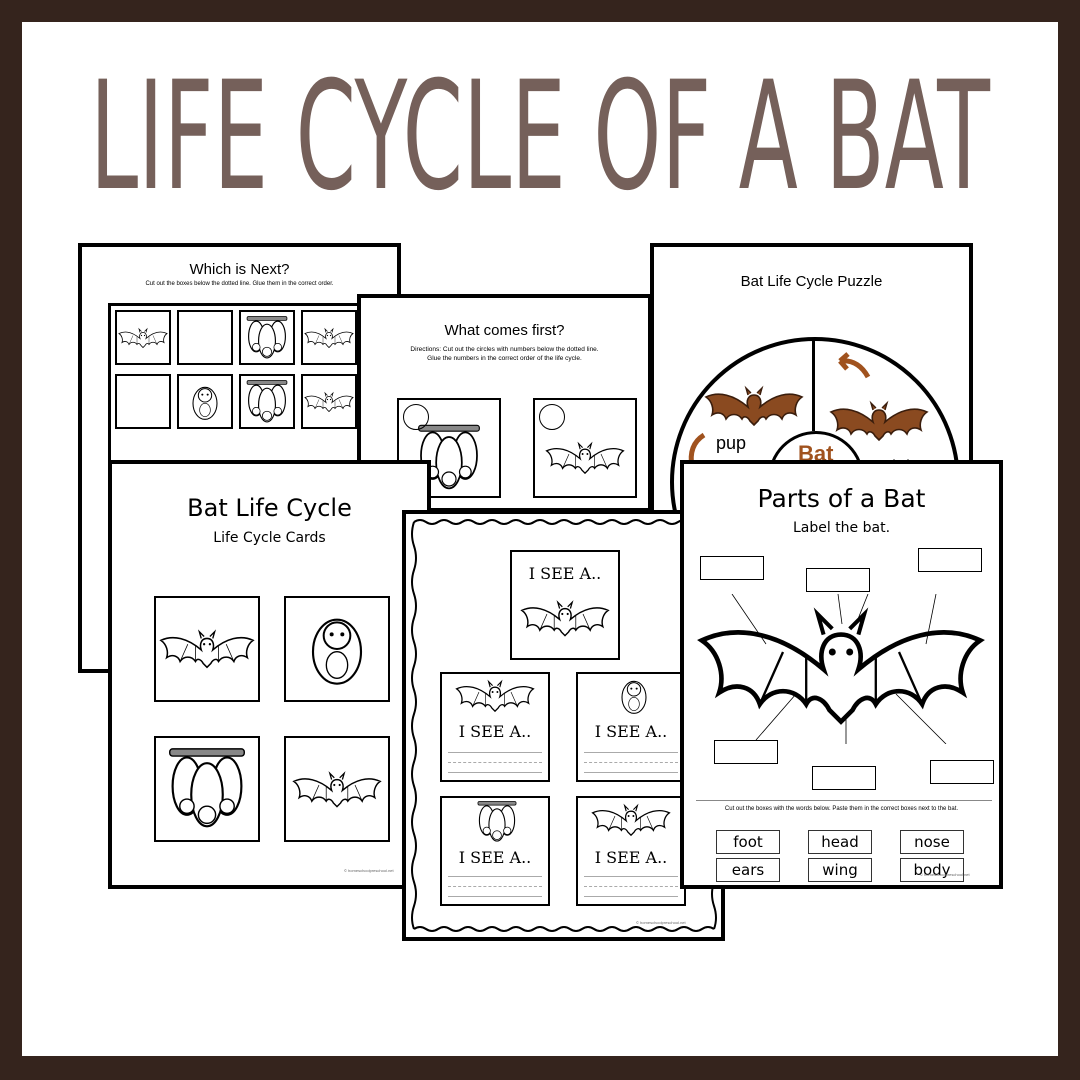 Image resolution: width=1080 pixels, height=1080 pixels. I want to click on word-card: nose, so click(932, 842).